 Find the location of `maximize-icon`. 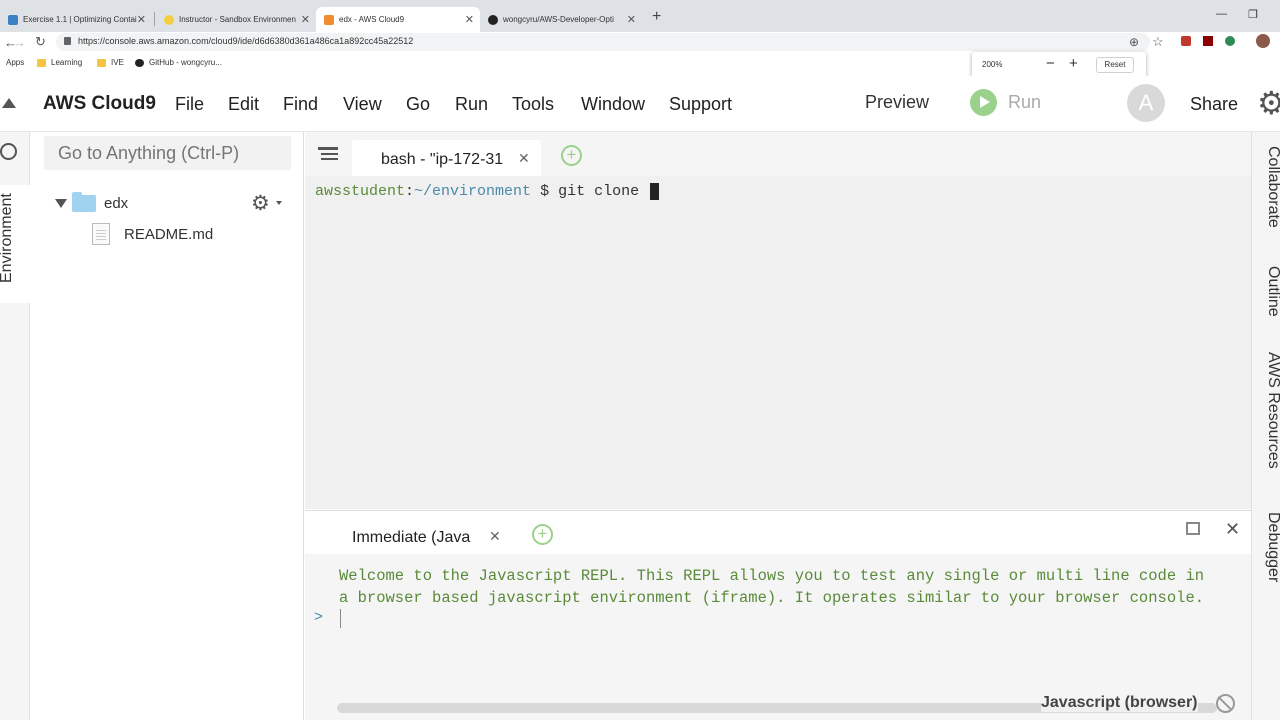

maximize-icon is located at coordinates (1193, 528).